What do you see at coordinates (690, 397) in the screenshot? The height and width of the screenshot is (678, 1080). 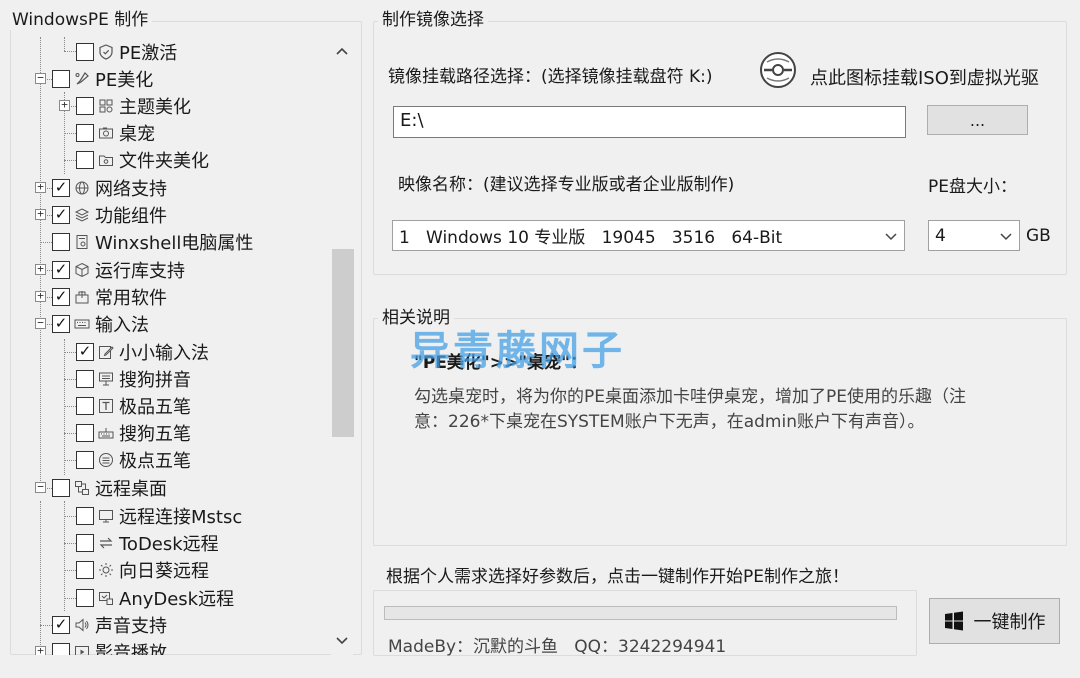 I see `description-line-1: 勾选桌宠时，将为你的PE桌面添加卡哇伊桌宠，增加了PE使用的乐趣（注` at bounding box center [690, 397].